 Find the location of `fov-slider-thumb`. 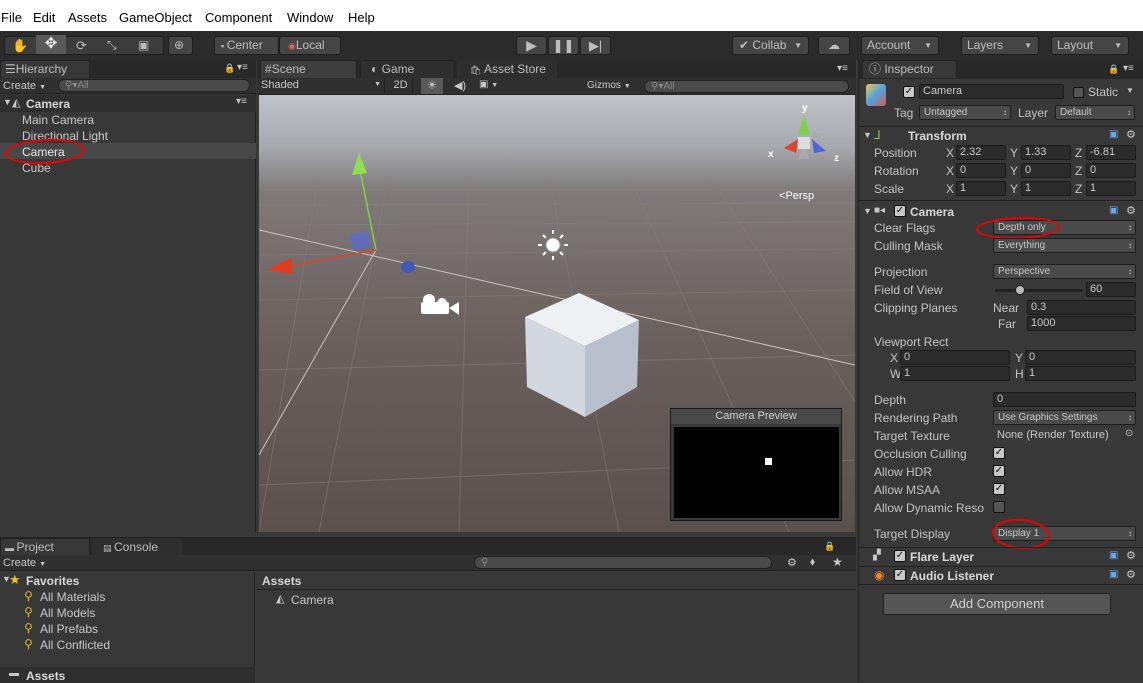

fov-slider-thumb is located at coordinates (1019, 290).